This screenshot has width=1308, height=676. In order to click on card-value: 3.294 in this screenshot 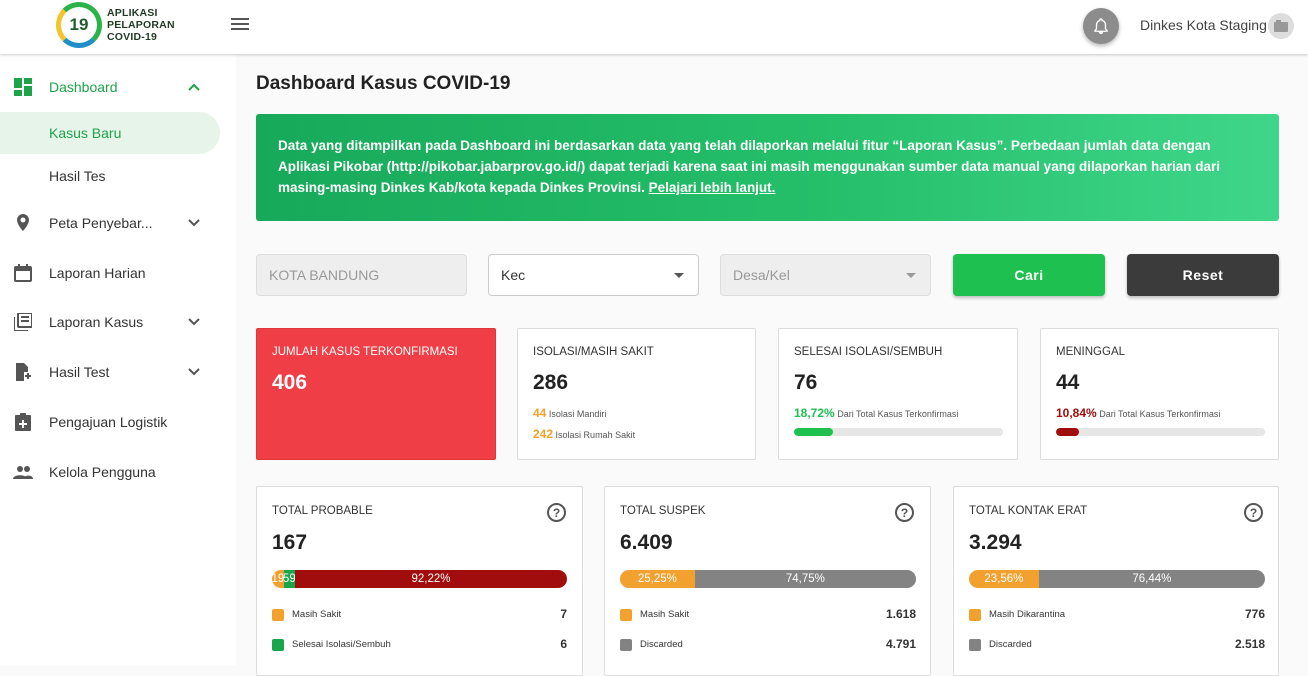, I will do `click(995, 542)`.